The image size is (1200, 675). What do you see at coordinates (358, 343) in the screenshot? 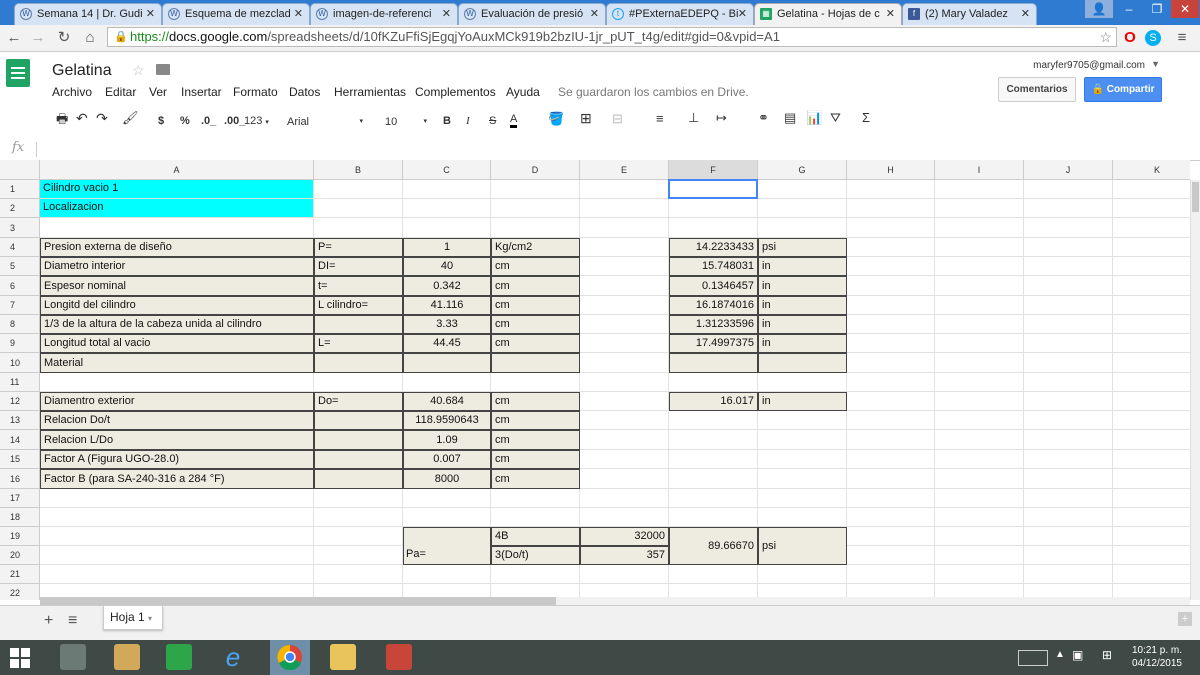
I see `cell-b9: L=` at bounding box center [358, 343].